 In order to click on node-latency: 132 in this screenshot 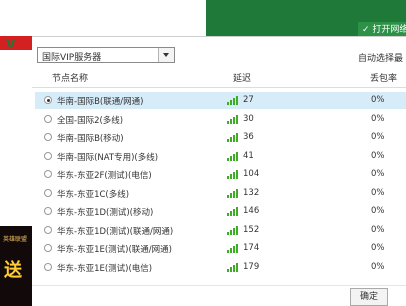, I will do `click(251, 192)`.